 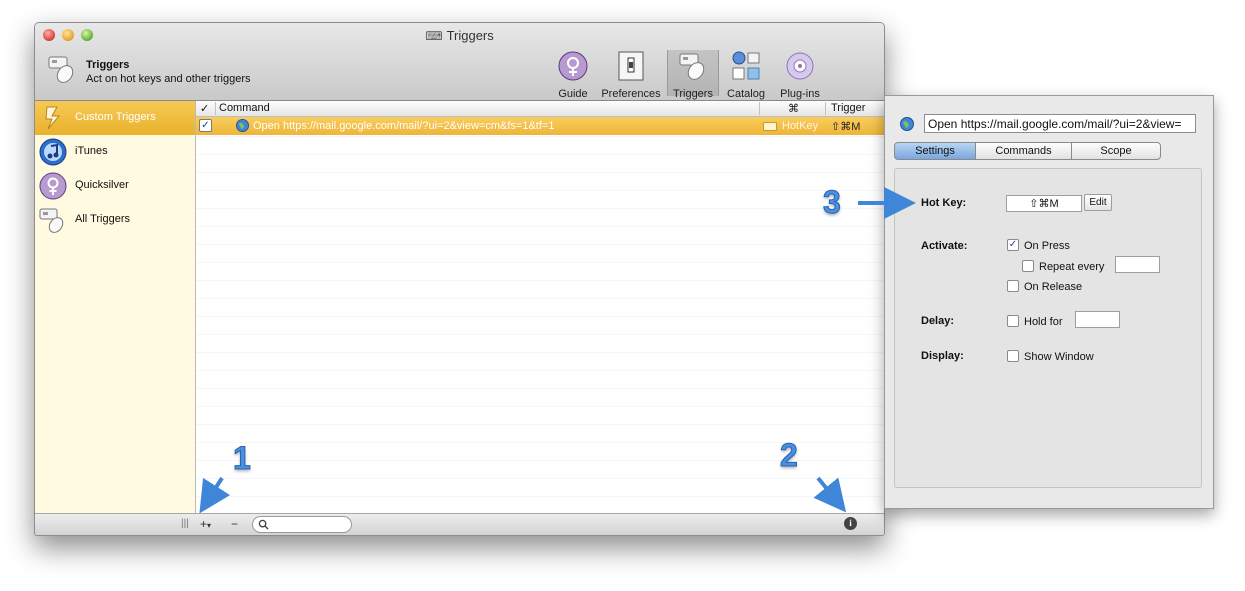 What do you see at coordinates (205, 125) in the screenshot?
I see `row-enabled-checkbox: ✓` at bounding box center [205, 125].